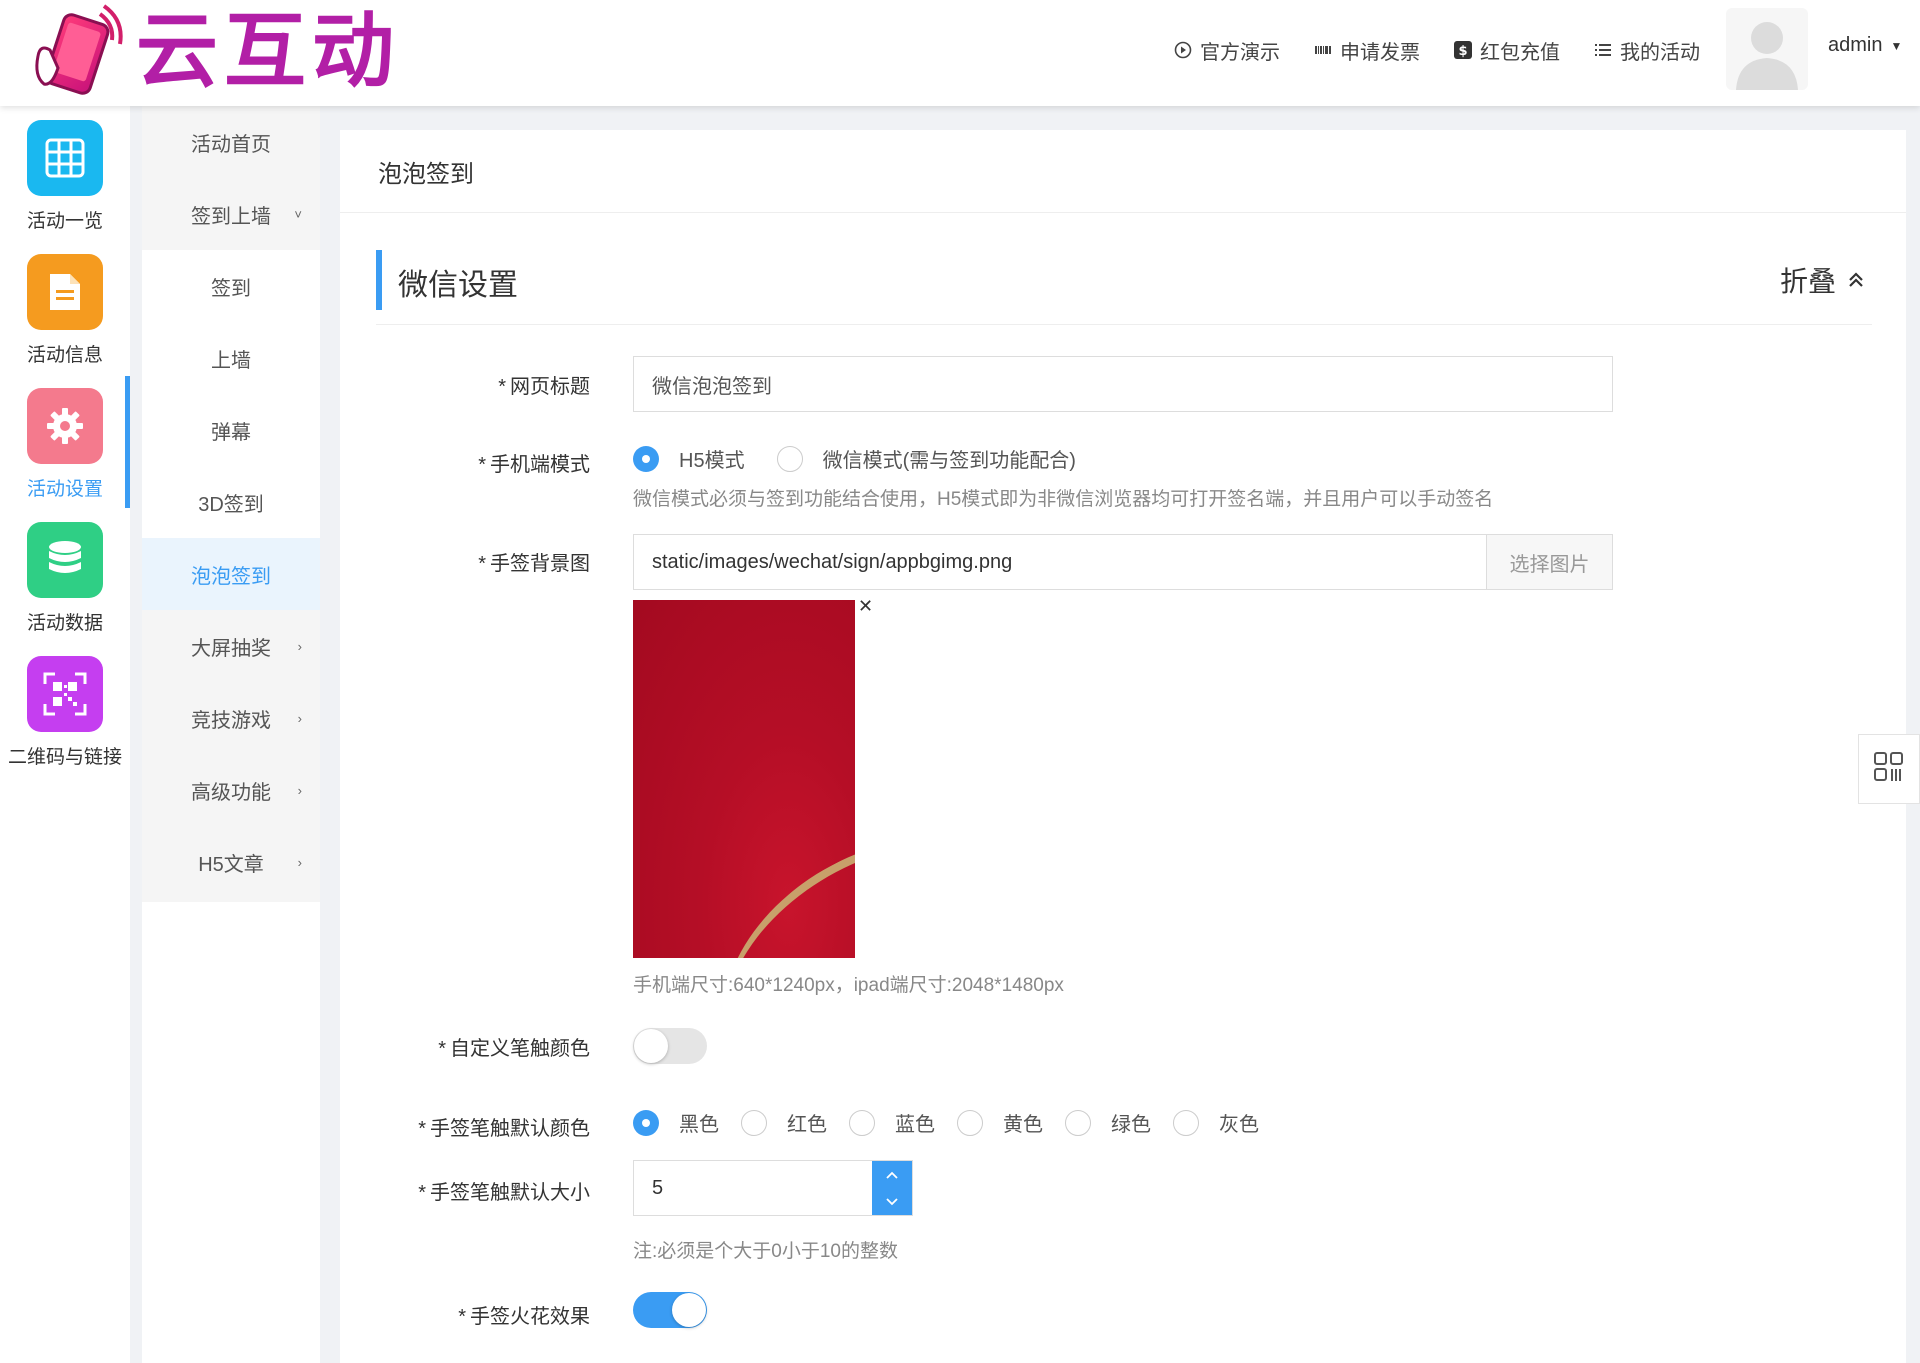  Describe the element at coordinates (1216, 1122) in the screenshot. I see `color-option-gray: 灰色` at that location.